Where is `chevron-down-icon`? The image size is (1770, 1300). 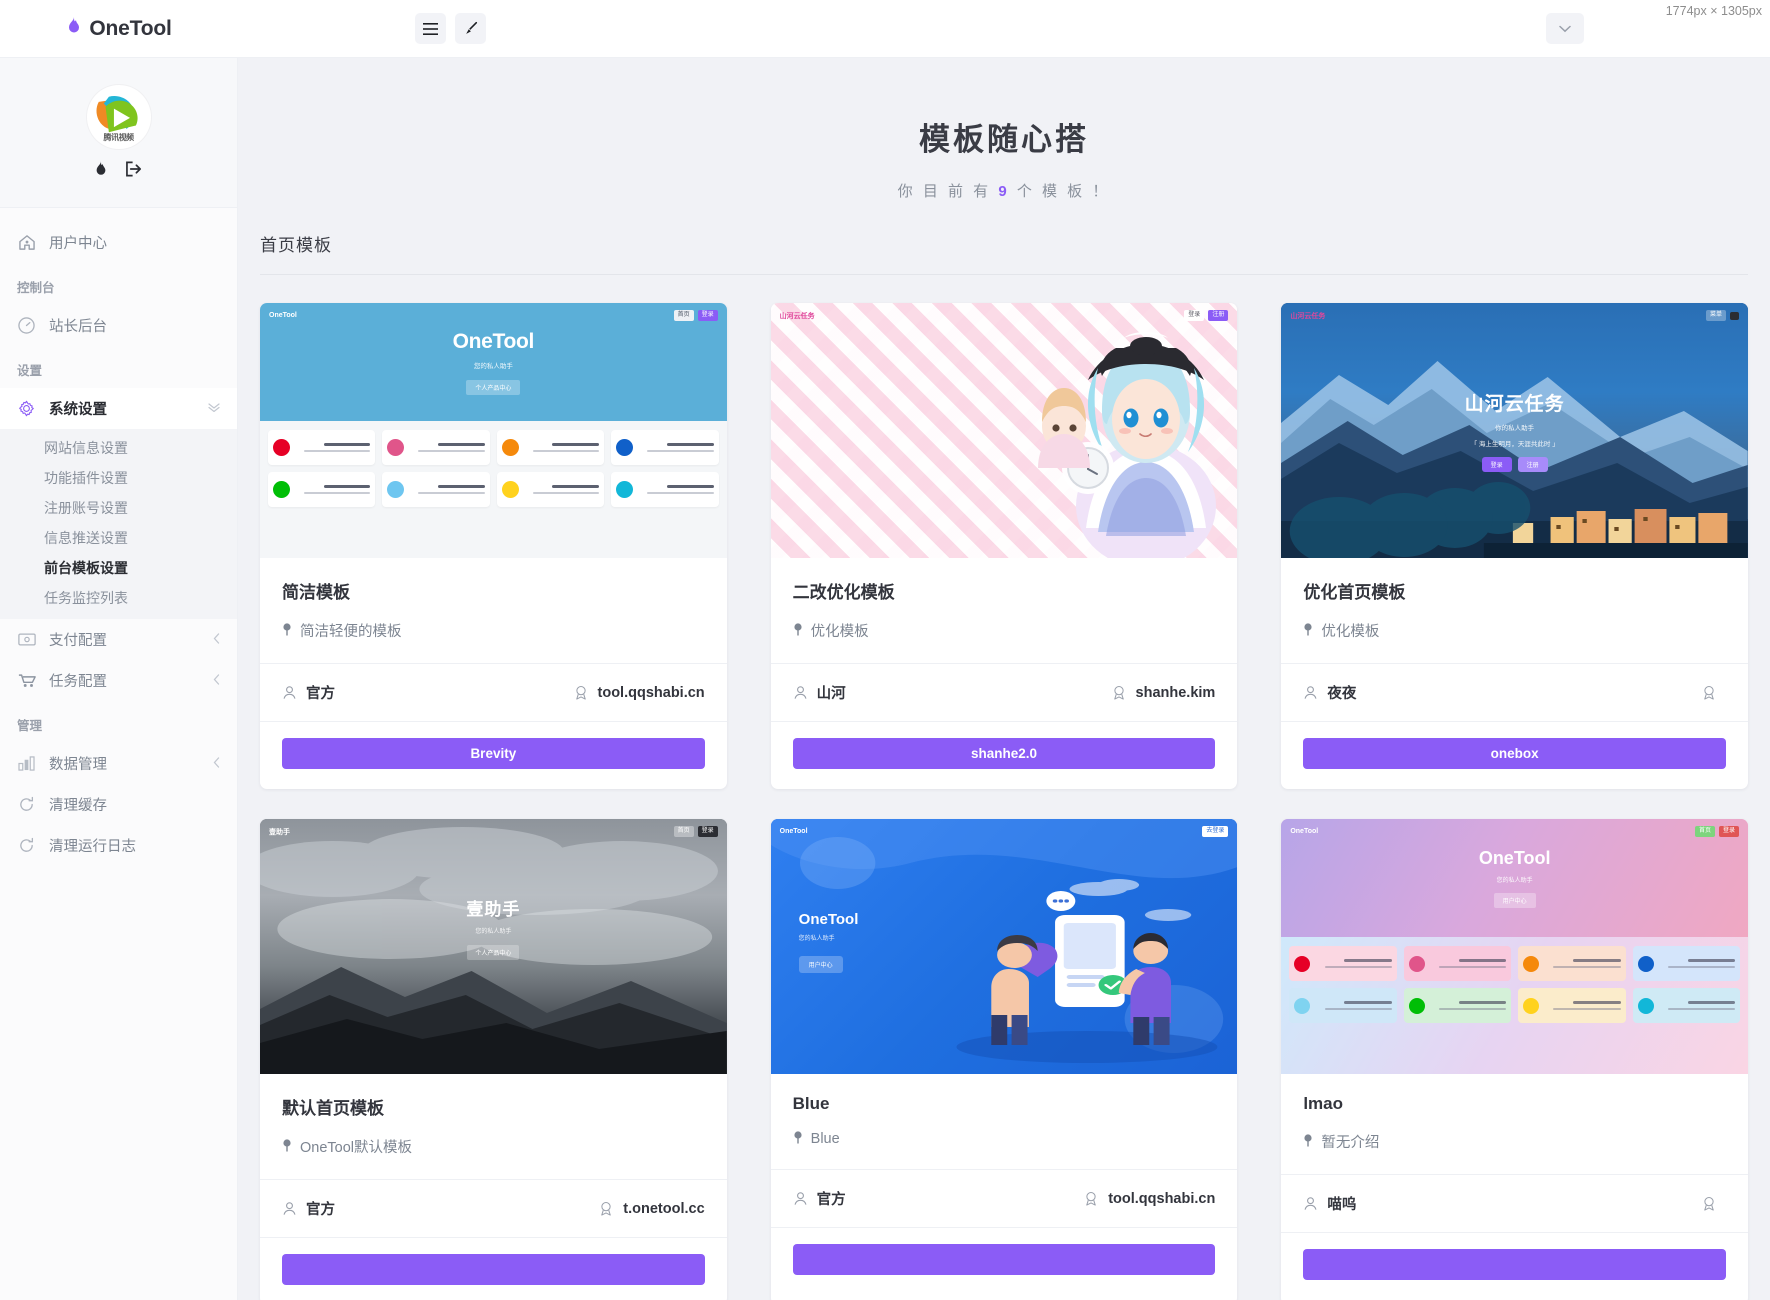 chevron-down-icon is located at coordinates (1565, 28).